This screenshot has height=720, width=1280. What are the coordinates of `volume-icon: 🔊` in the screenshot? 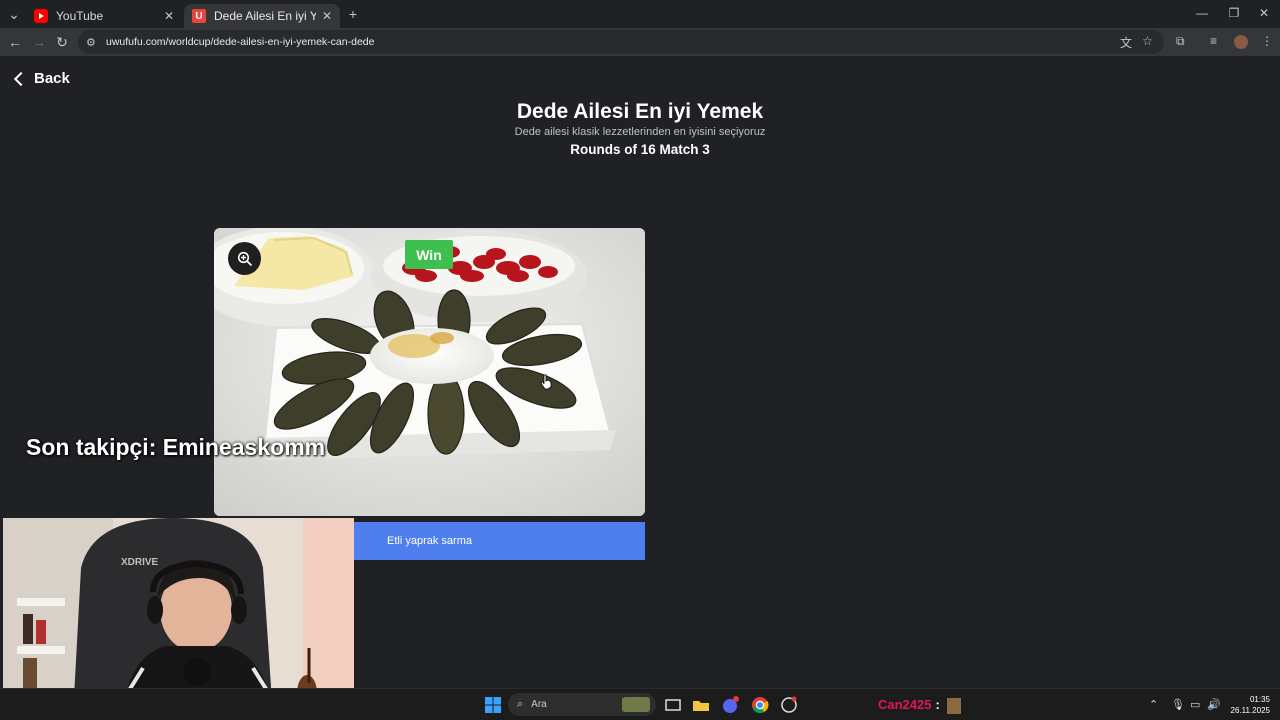 It's located at (1214, 704).